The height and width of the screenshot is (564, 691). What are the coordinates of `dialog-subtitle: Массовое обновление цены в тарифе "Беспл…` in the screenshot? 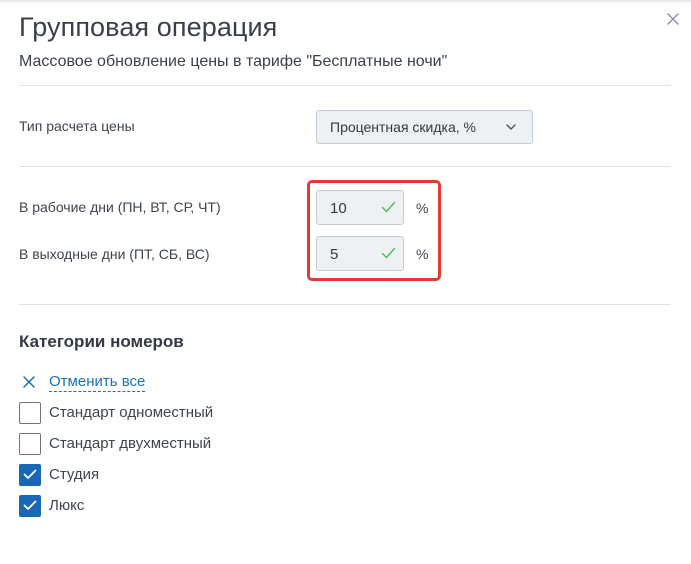 It's located at (233, 61).